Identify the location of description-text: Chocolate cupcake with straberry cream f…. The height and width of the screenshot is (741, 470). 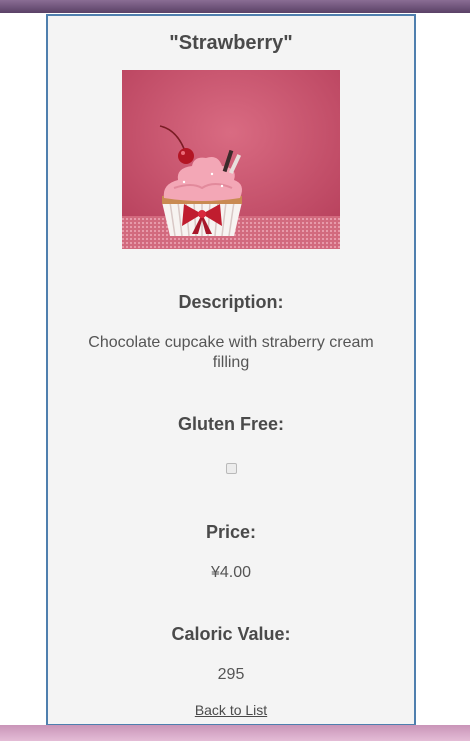
(231, 352).